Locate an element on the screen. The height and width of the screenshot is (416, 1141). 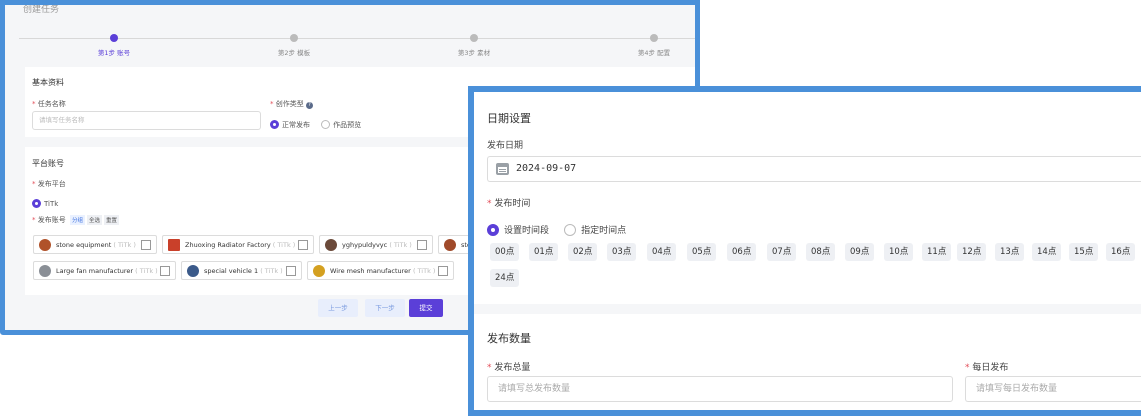
account-item: Wire mesh manufacturer ( TiTk ) is located at coordinates (380, 270).